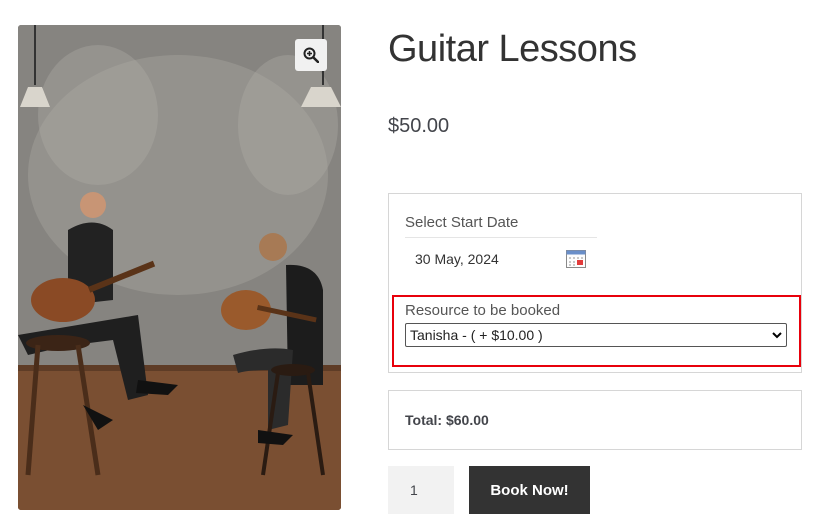 This screenshot has width=815, height=527. I want to click on resource-selected-value: Tanisha - ( + $10.00 ), so click(476, 335).